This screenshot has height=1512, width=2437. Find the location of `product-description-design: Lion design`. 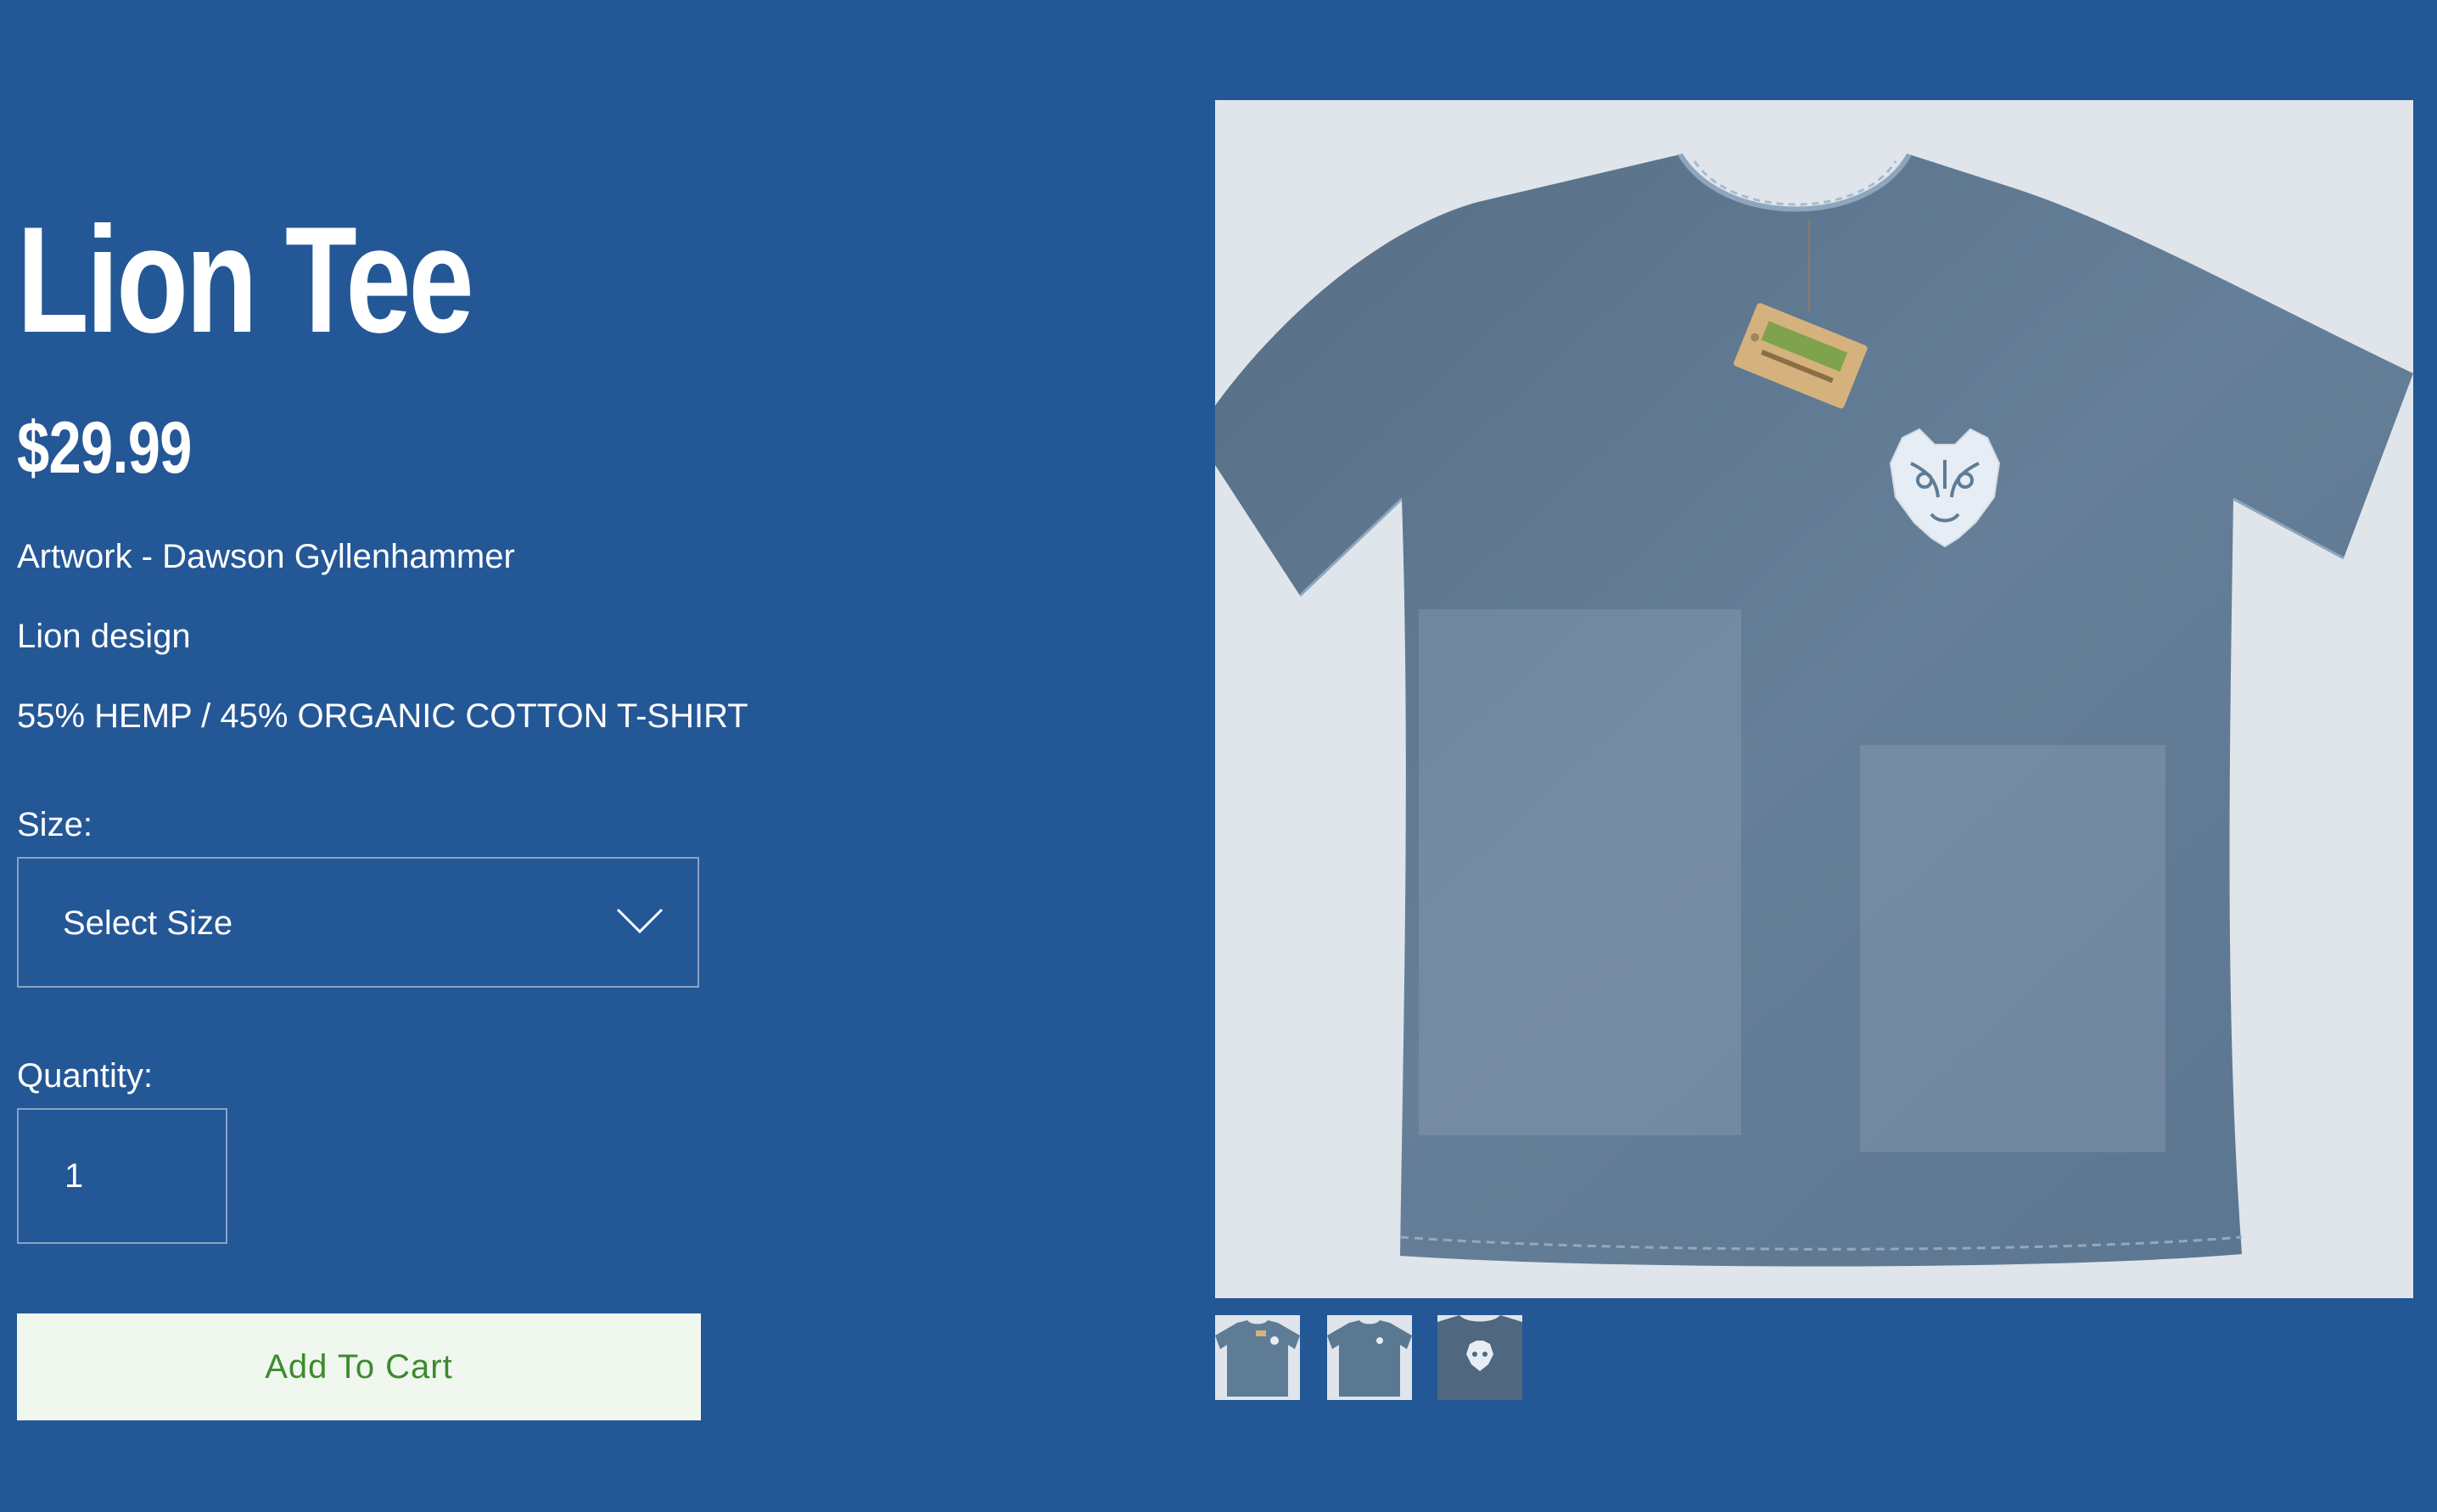

product-description-design: Lion design is located at coordinates (104, 637).